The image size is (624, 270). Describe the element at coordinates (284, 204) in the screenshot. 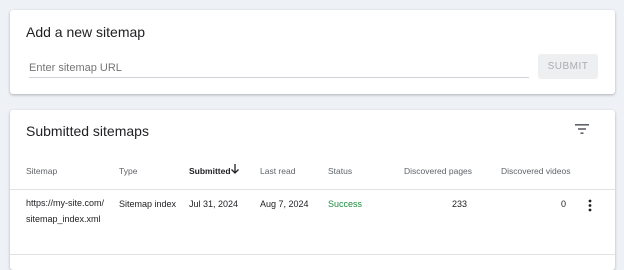

I see `last-read-cell: Aug 7, 2024` at that location.